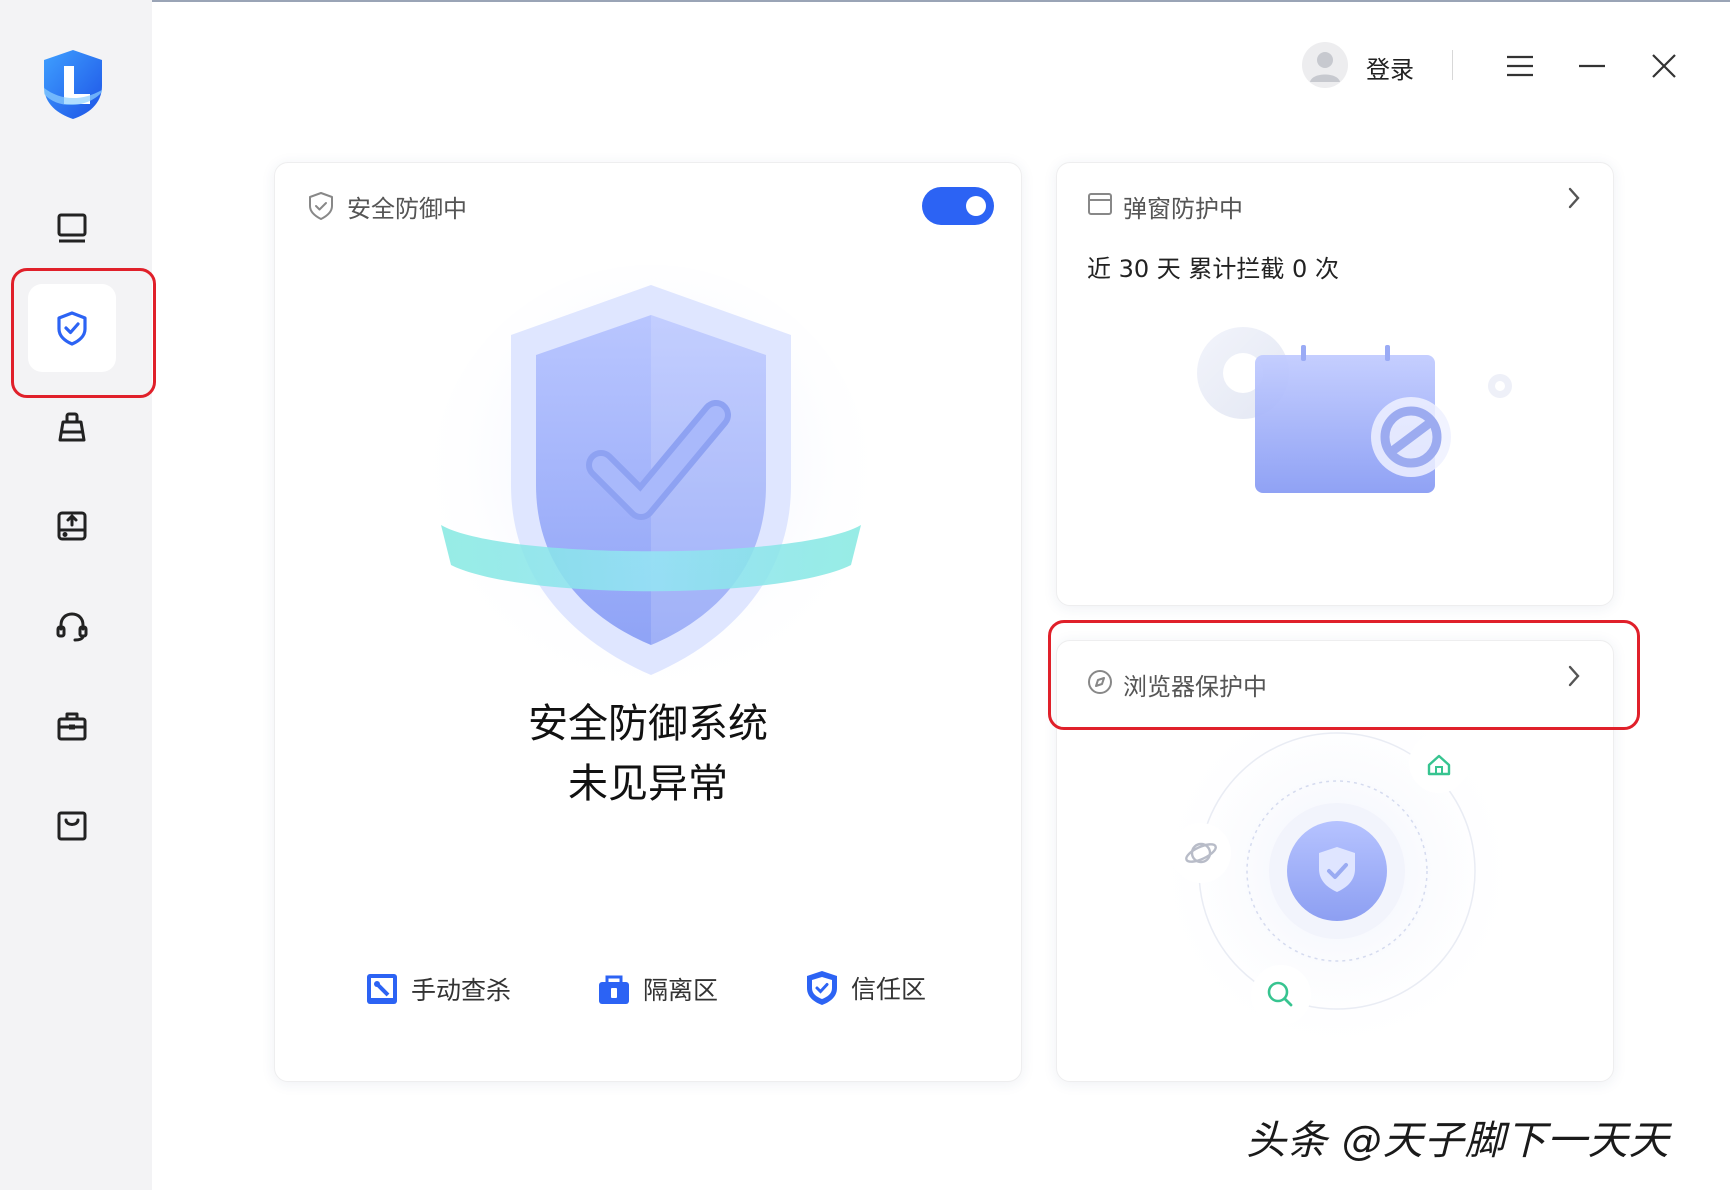 The image size is (1730, 1190). What do you see at coordinates (1100, 682) in the screenshot?
I see `compass-icon` at bounding box center [1100, 682].